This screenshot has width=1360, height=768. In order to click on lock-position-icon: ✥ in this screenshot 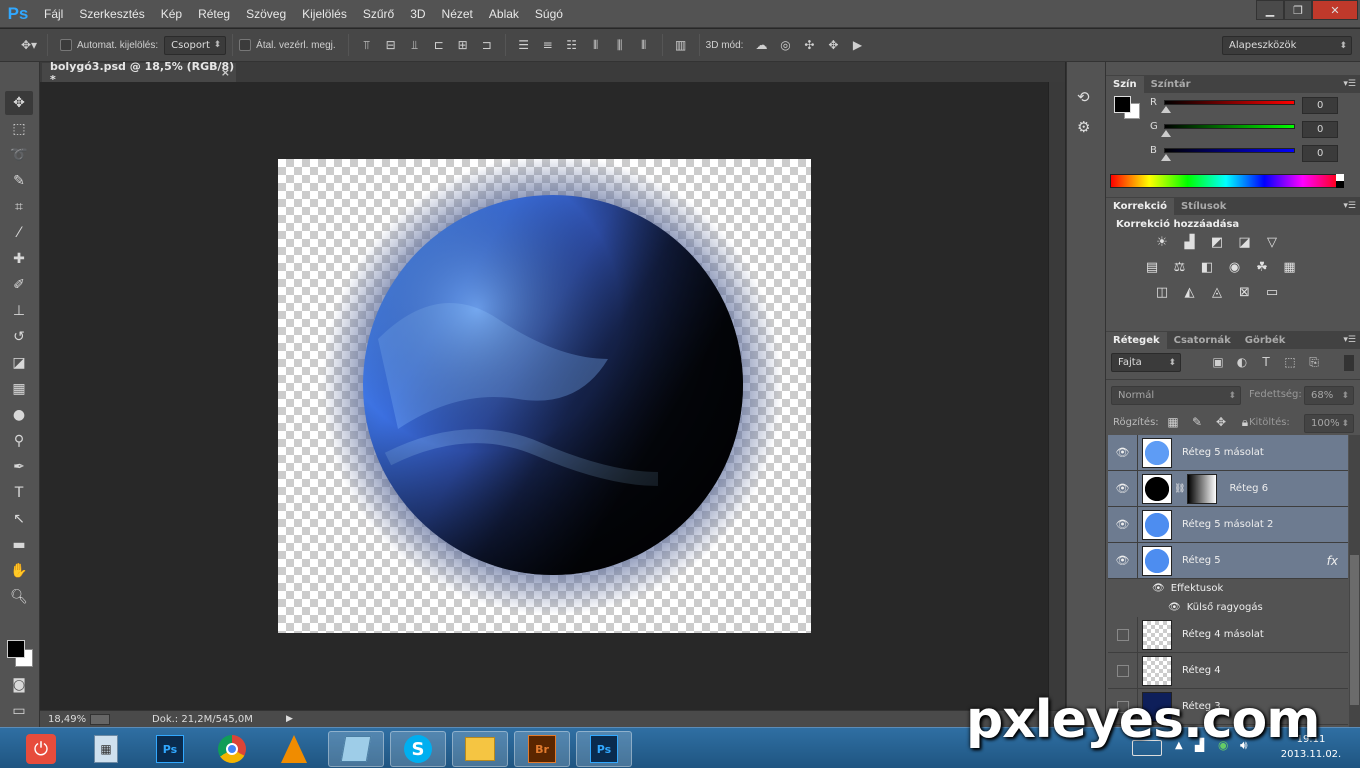, I will do `click(1221, 422)`.